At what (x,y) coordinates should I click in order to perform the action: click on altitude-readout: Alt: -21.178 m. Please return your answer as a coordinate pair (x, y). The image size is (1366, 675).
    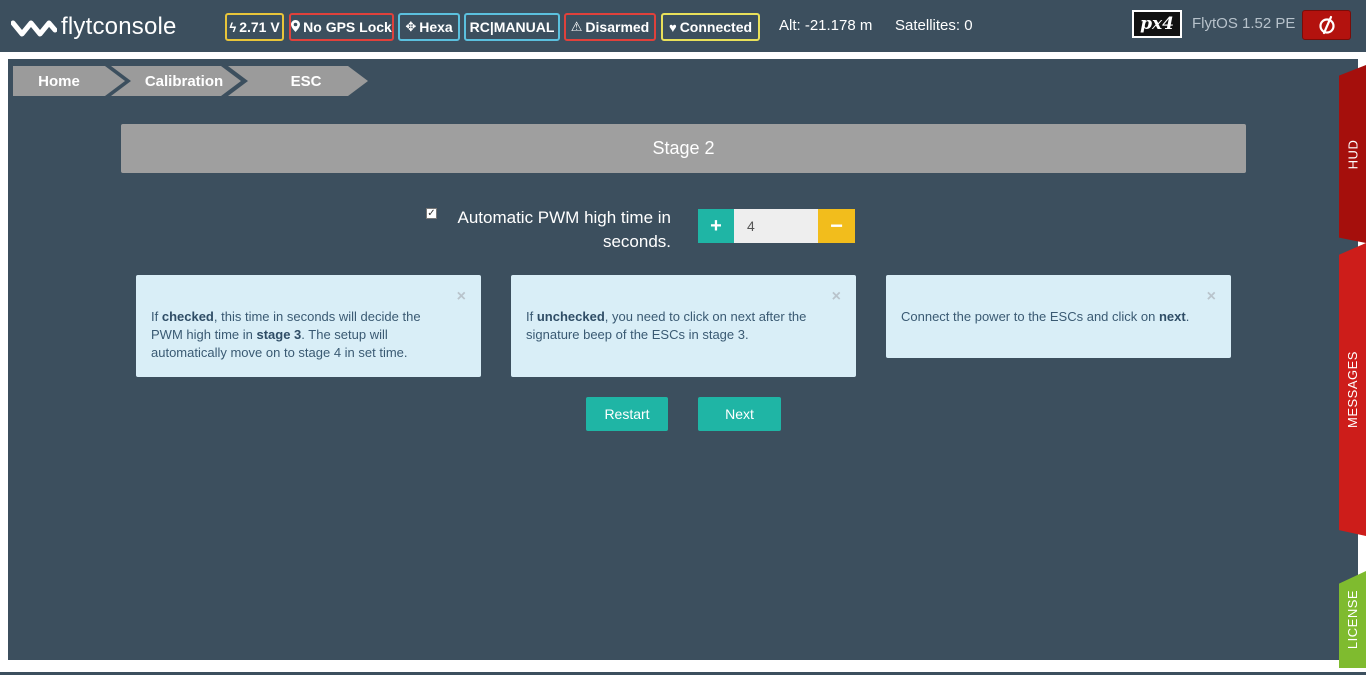
    Looking at the image, I should click on (826, 25).